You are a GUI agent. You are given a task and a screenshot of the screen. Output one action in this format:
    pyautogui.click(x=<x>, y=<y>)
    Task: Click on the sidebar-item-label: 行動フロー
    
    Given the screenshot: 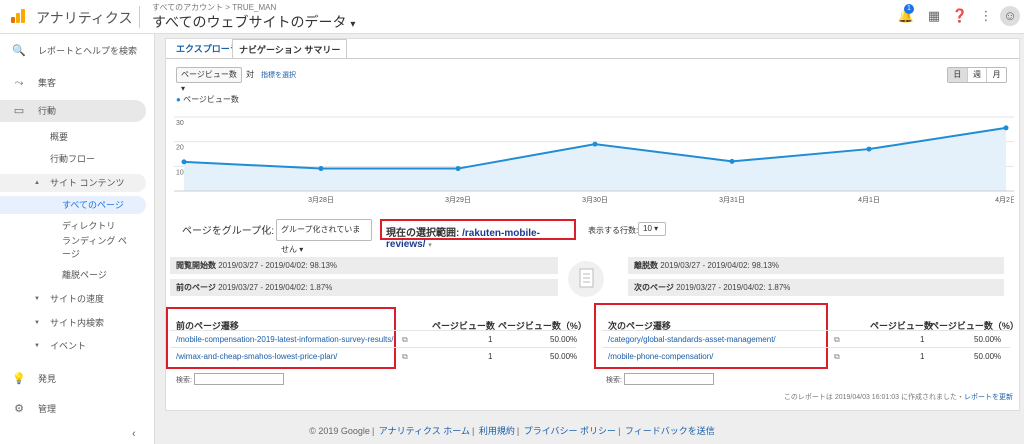 What is the action you would take?
    pyautogui.click(x=73, y=159)
    